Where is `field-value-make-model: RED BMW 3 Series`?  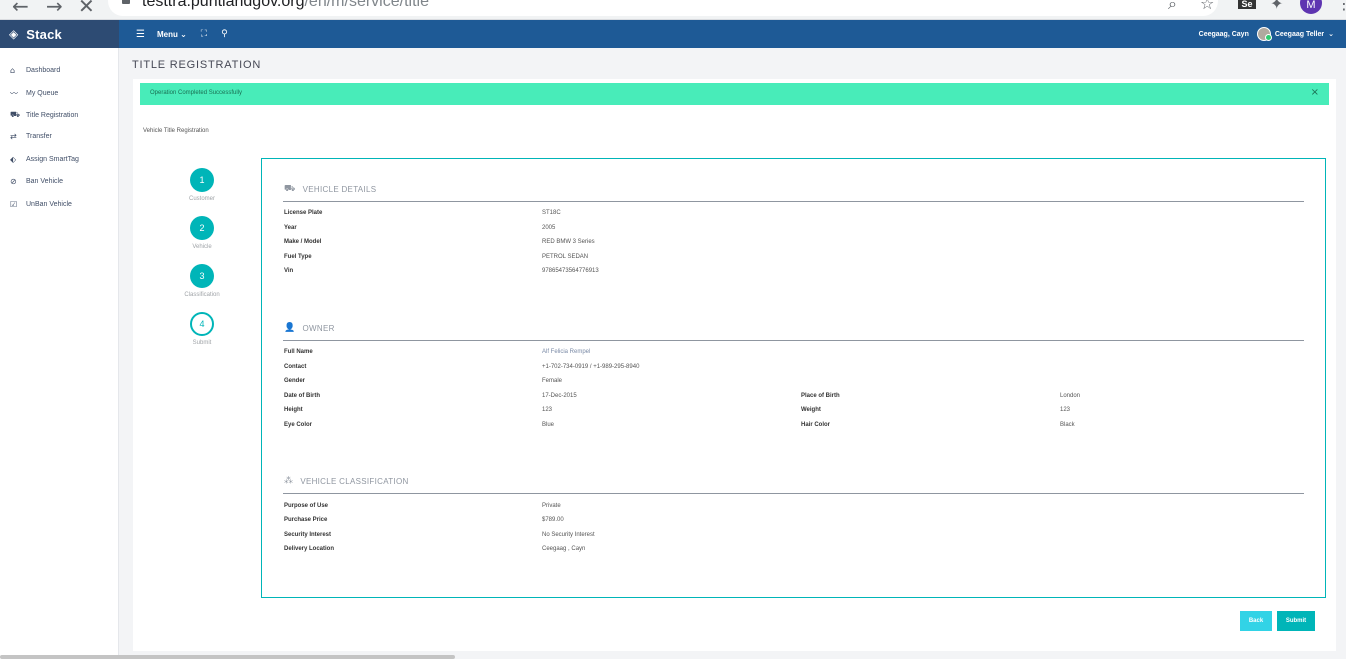
field-value-make-model: RED BMW 3 Series is located at coordinates (568, 242).